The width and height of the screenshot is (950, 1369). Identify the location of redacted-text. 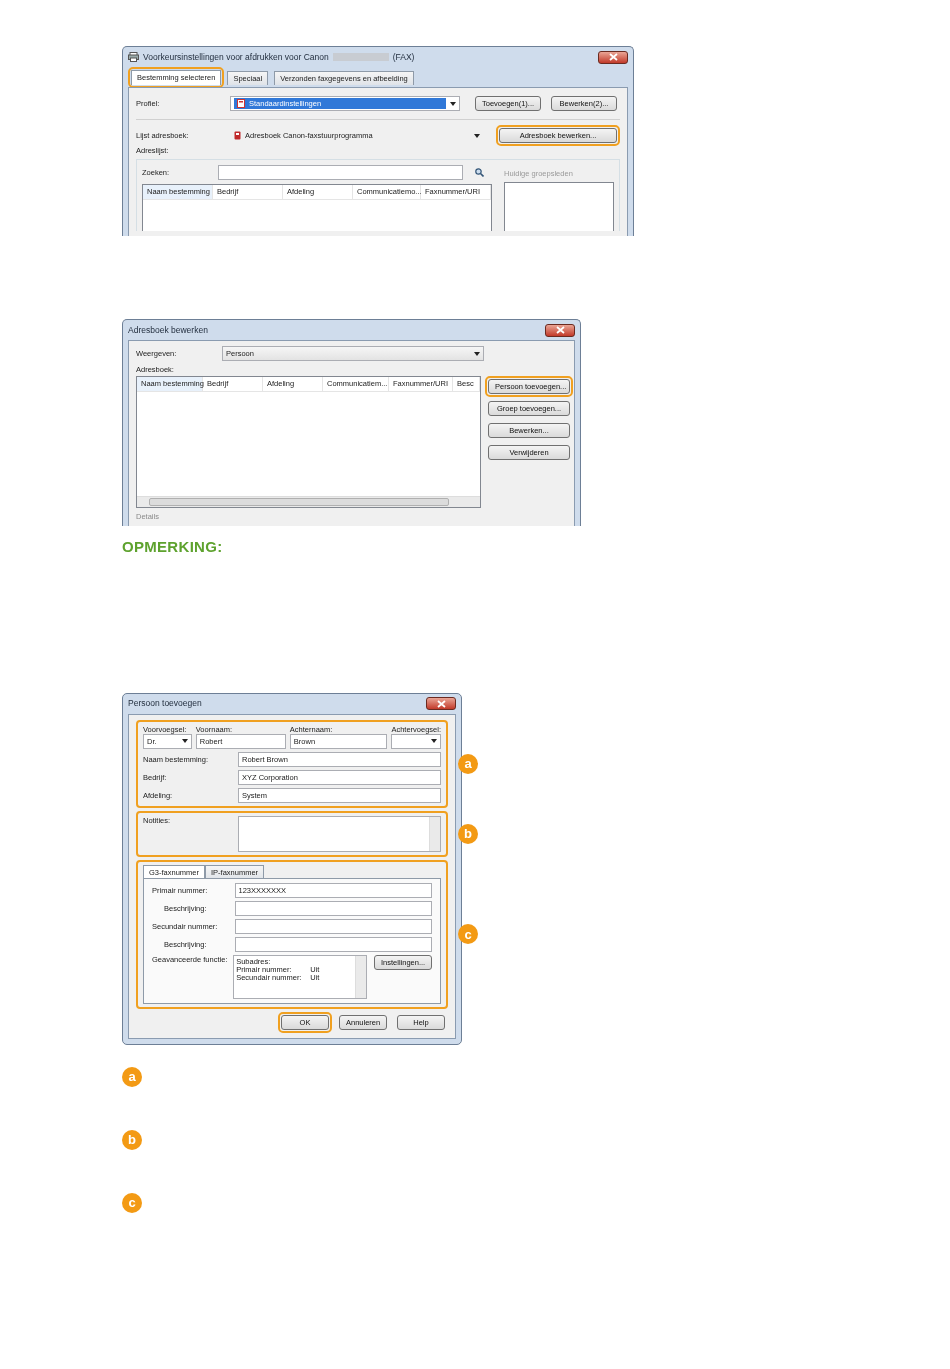
(360, 57).